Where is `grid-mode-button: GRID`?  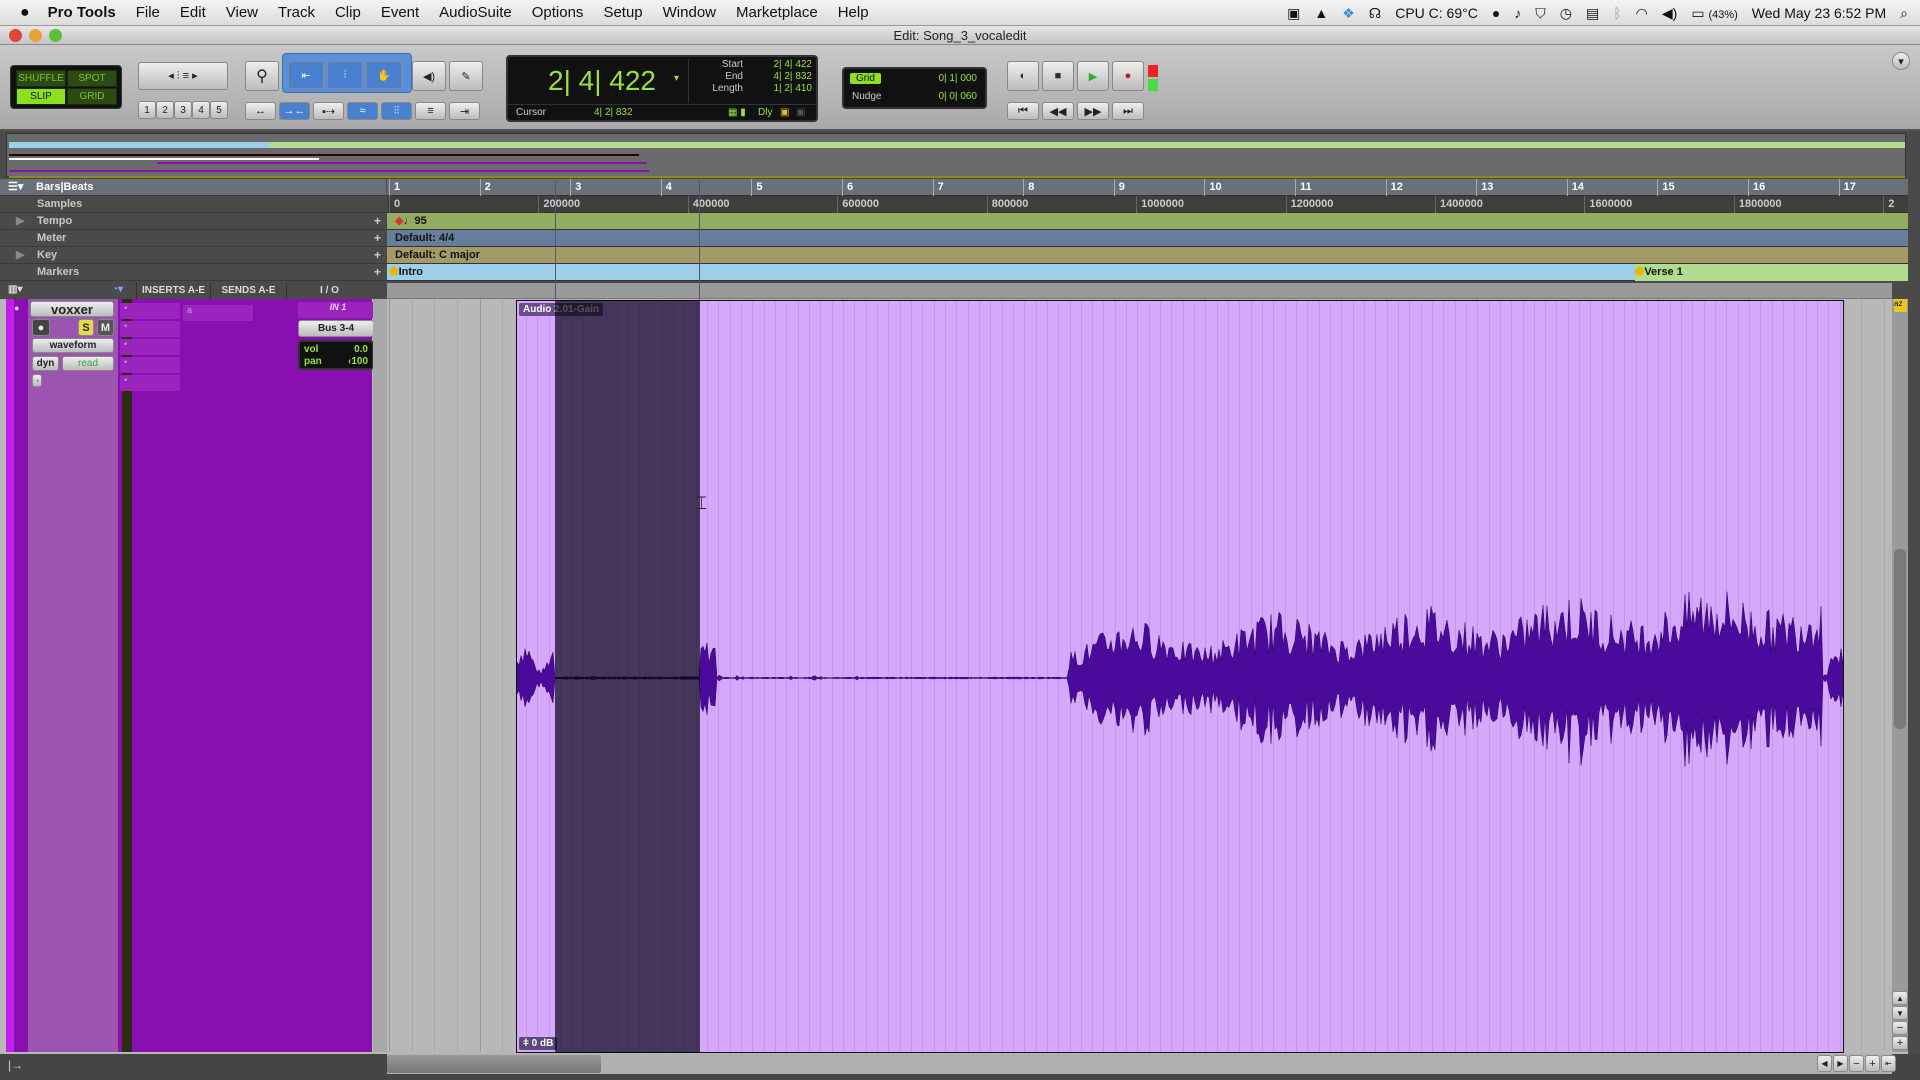
grid-mode-button: GRID is located at coordinates (92, 96).